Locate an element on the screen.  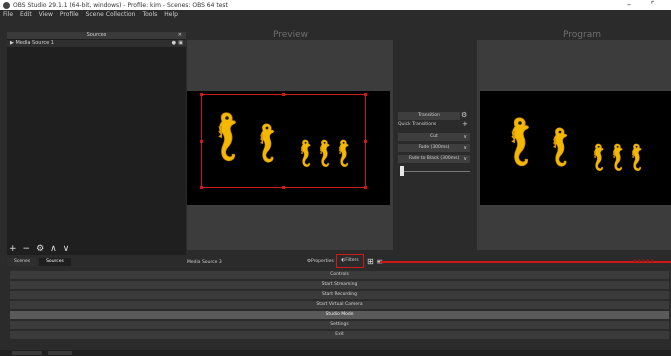
transition-gear-icon: ⚙ is located at coordinates (464, 115).